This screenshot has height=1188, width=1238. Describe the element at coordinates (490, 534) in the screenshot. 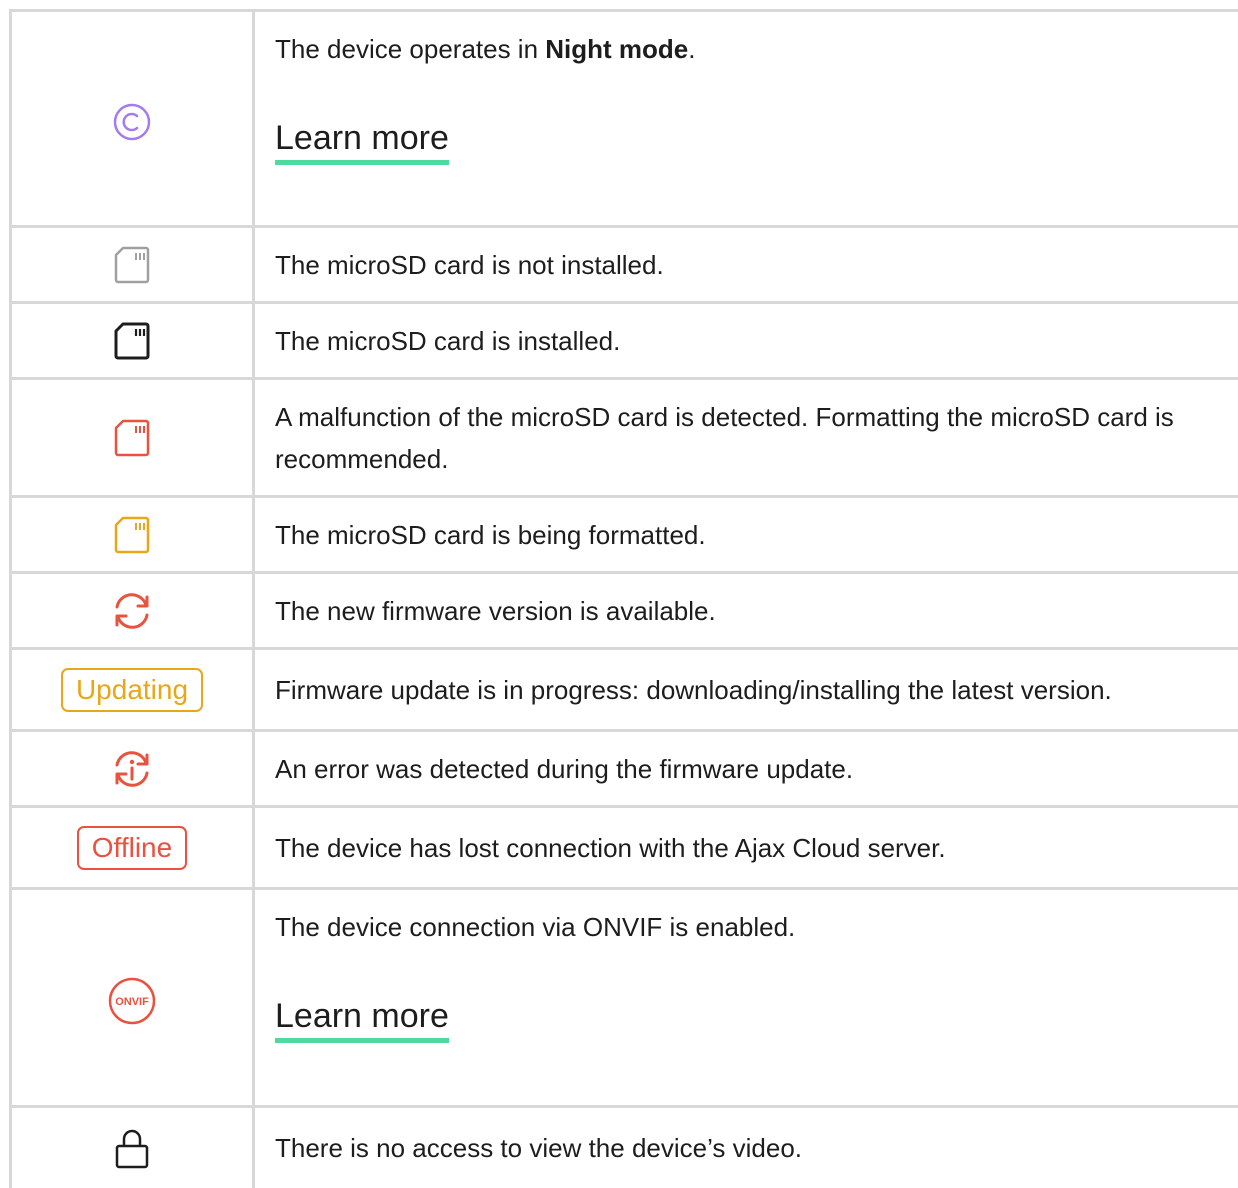

I see `description-text: The microSD card is being formatted.` at that location.